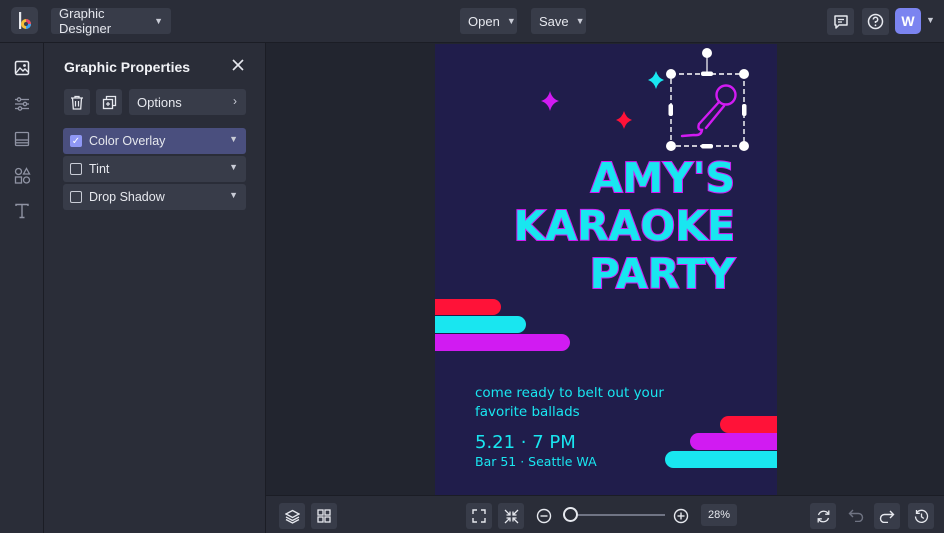  I want to click on effect-row-color-overlay: ✓ Color Overlay ▼, so click(154, 141).